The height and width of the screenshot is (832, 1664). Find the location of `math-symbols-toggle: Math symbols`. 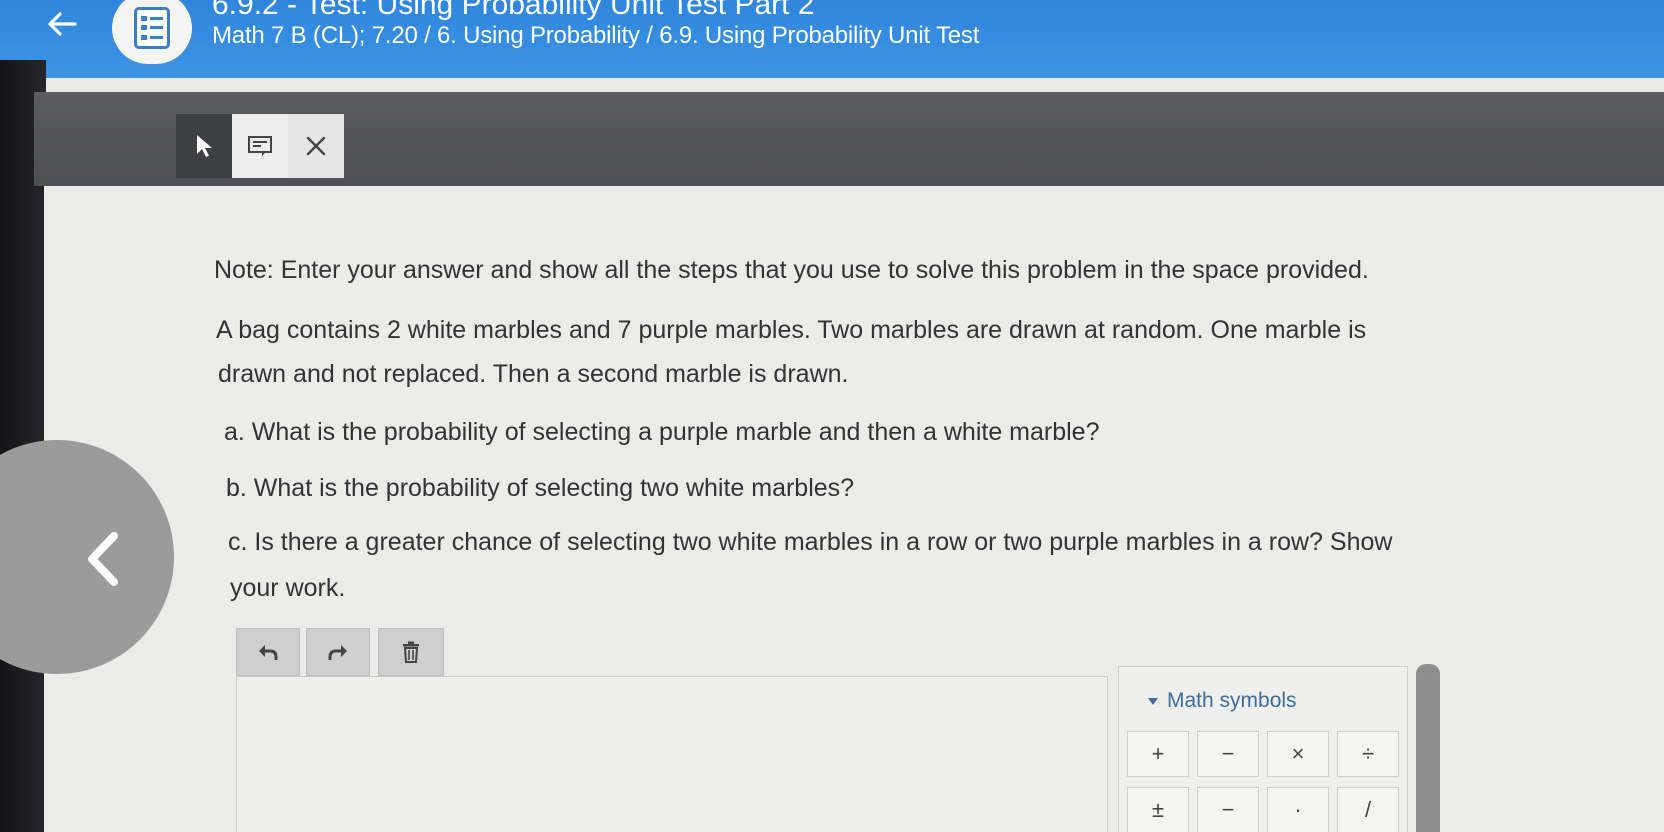

math-symbols-toggle: Math symbols is located at coordinates (1222, 701).